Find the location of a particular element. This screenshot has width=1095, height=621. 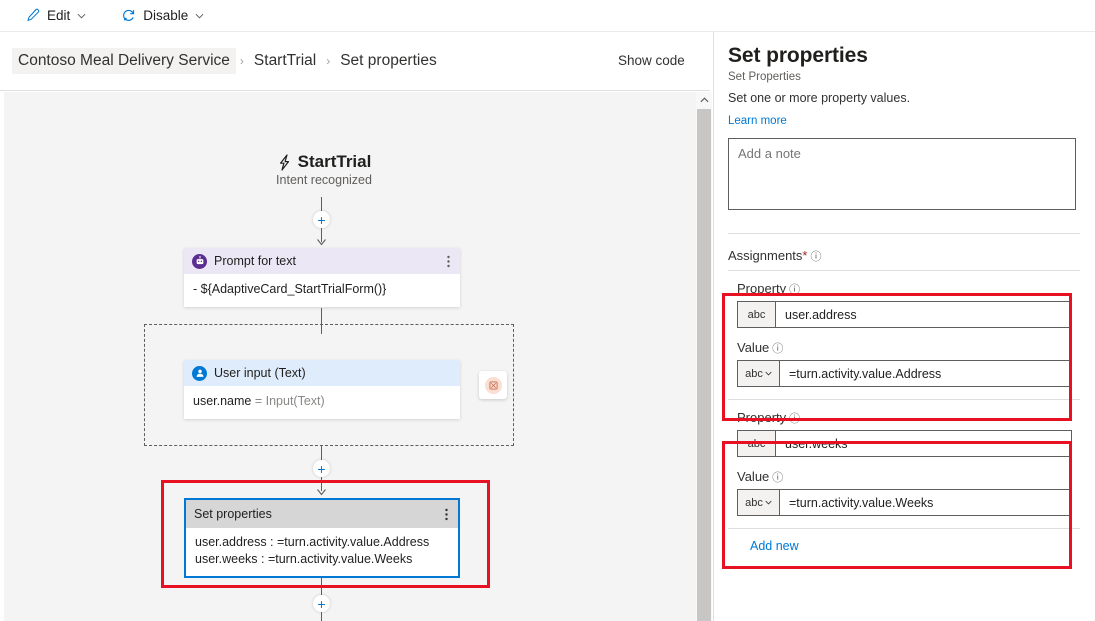

loop-stop-icon is located at coordinates (493, 385).